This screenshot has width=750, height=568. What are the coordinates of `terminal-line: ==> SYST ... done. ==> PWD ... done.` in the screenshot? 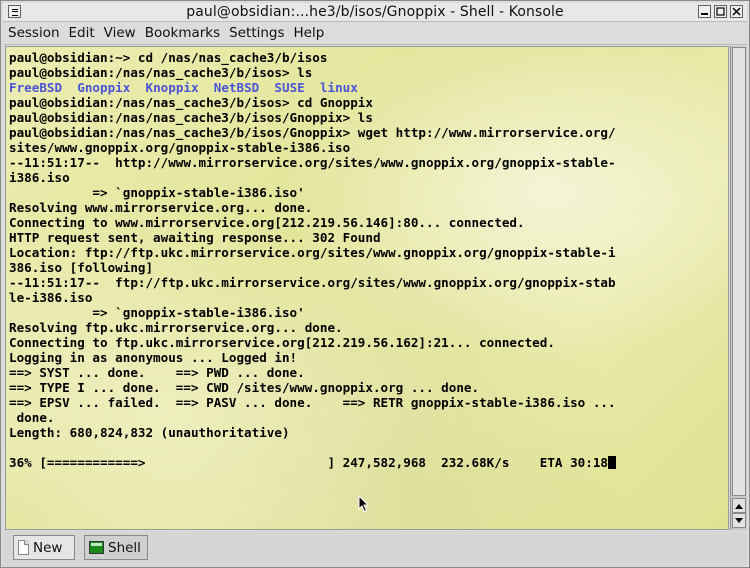 It's located at (157, 372).